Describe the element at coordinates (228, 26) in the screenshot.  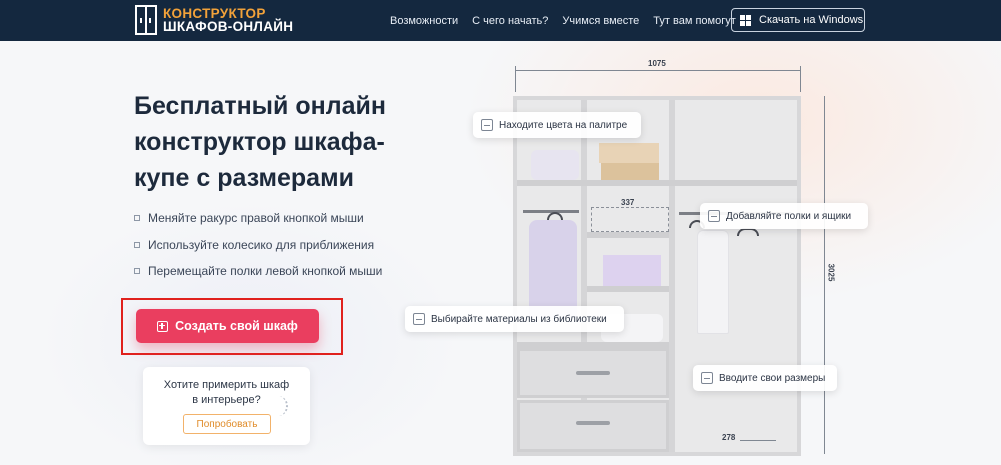
I see `logo-line2: ШКАФОВ-ОНЛАЙН` at that location.